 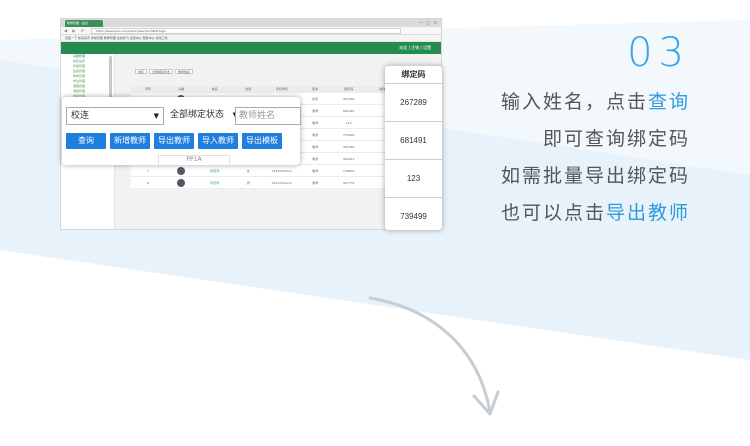 What do you see at coordinates (265, 171) in the screenshot?
I see `table-row: 7 杨老师 女 1321234xxxx 教师 148870` at bounding box center [265, 171].